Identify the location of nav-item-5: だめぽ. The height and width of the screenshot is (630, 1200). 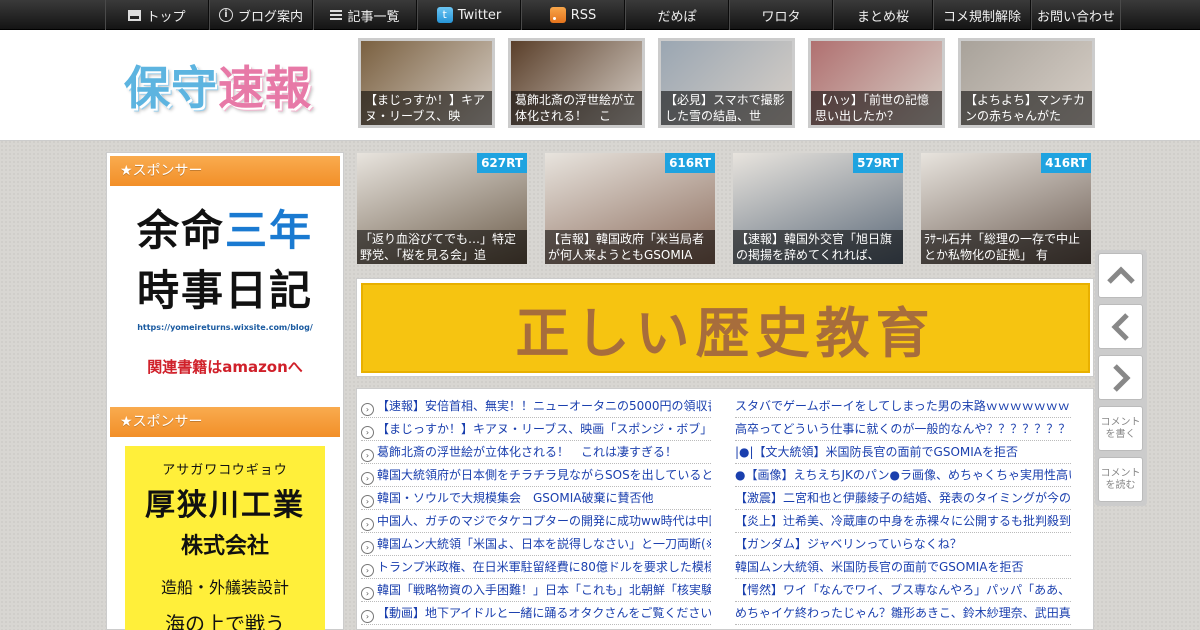
(677, 15).